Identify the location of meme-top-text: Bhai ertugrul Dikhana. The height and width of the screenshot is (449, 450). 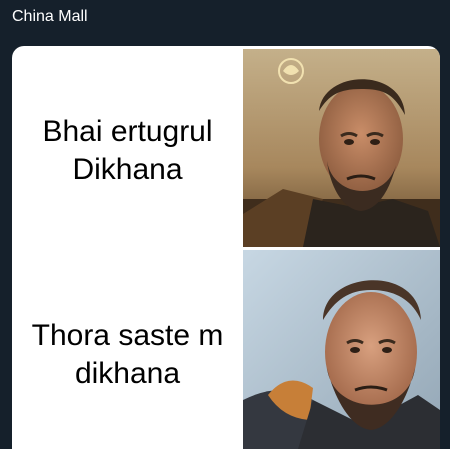
(127, 150).